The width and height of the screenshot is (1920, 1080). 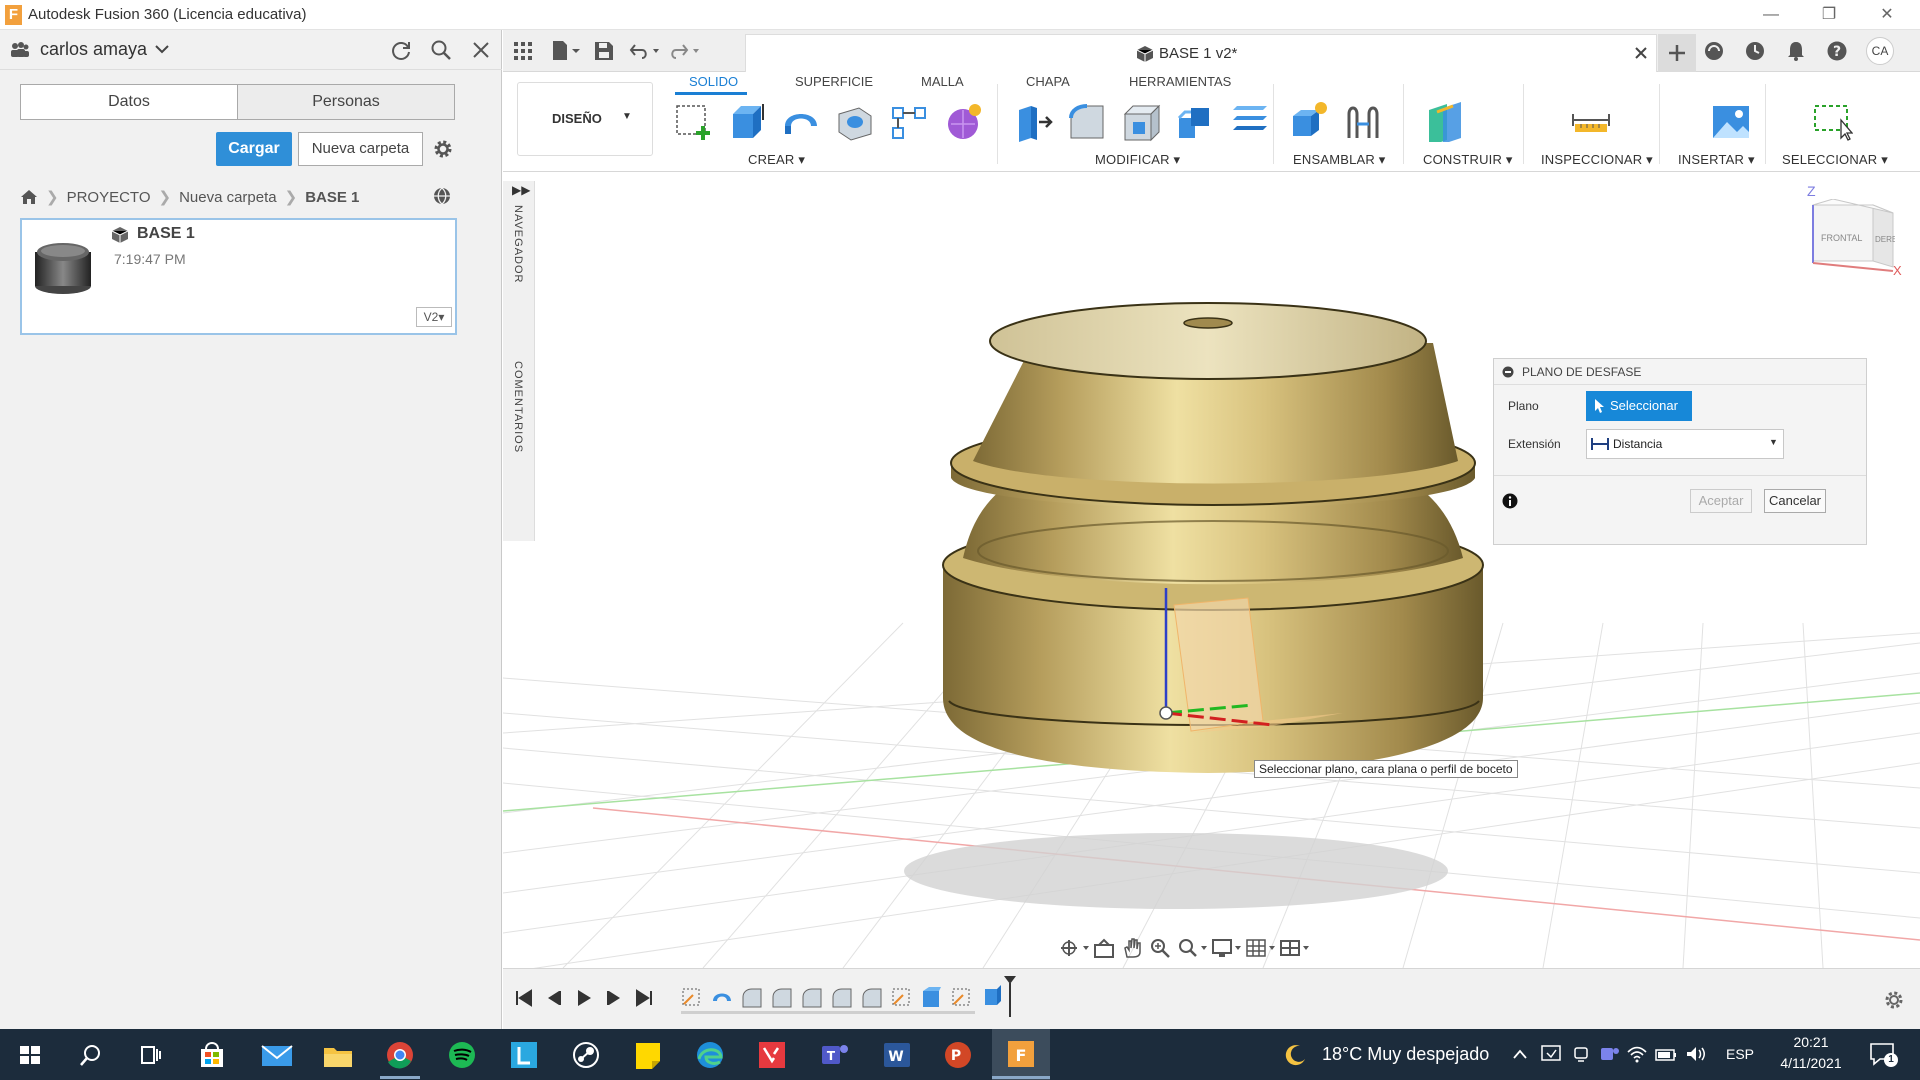 What do you see at coordinates (1468, 160) in the screenshot?
I see `construir-group-label: CONSTRUIR ▾` at bounding box center [1468, 160].